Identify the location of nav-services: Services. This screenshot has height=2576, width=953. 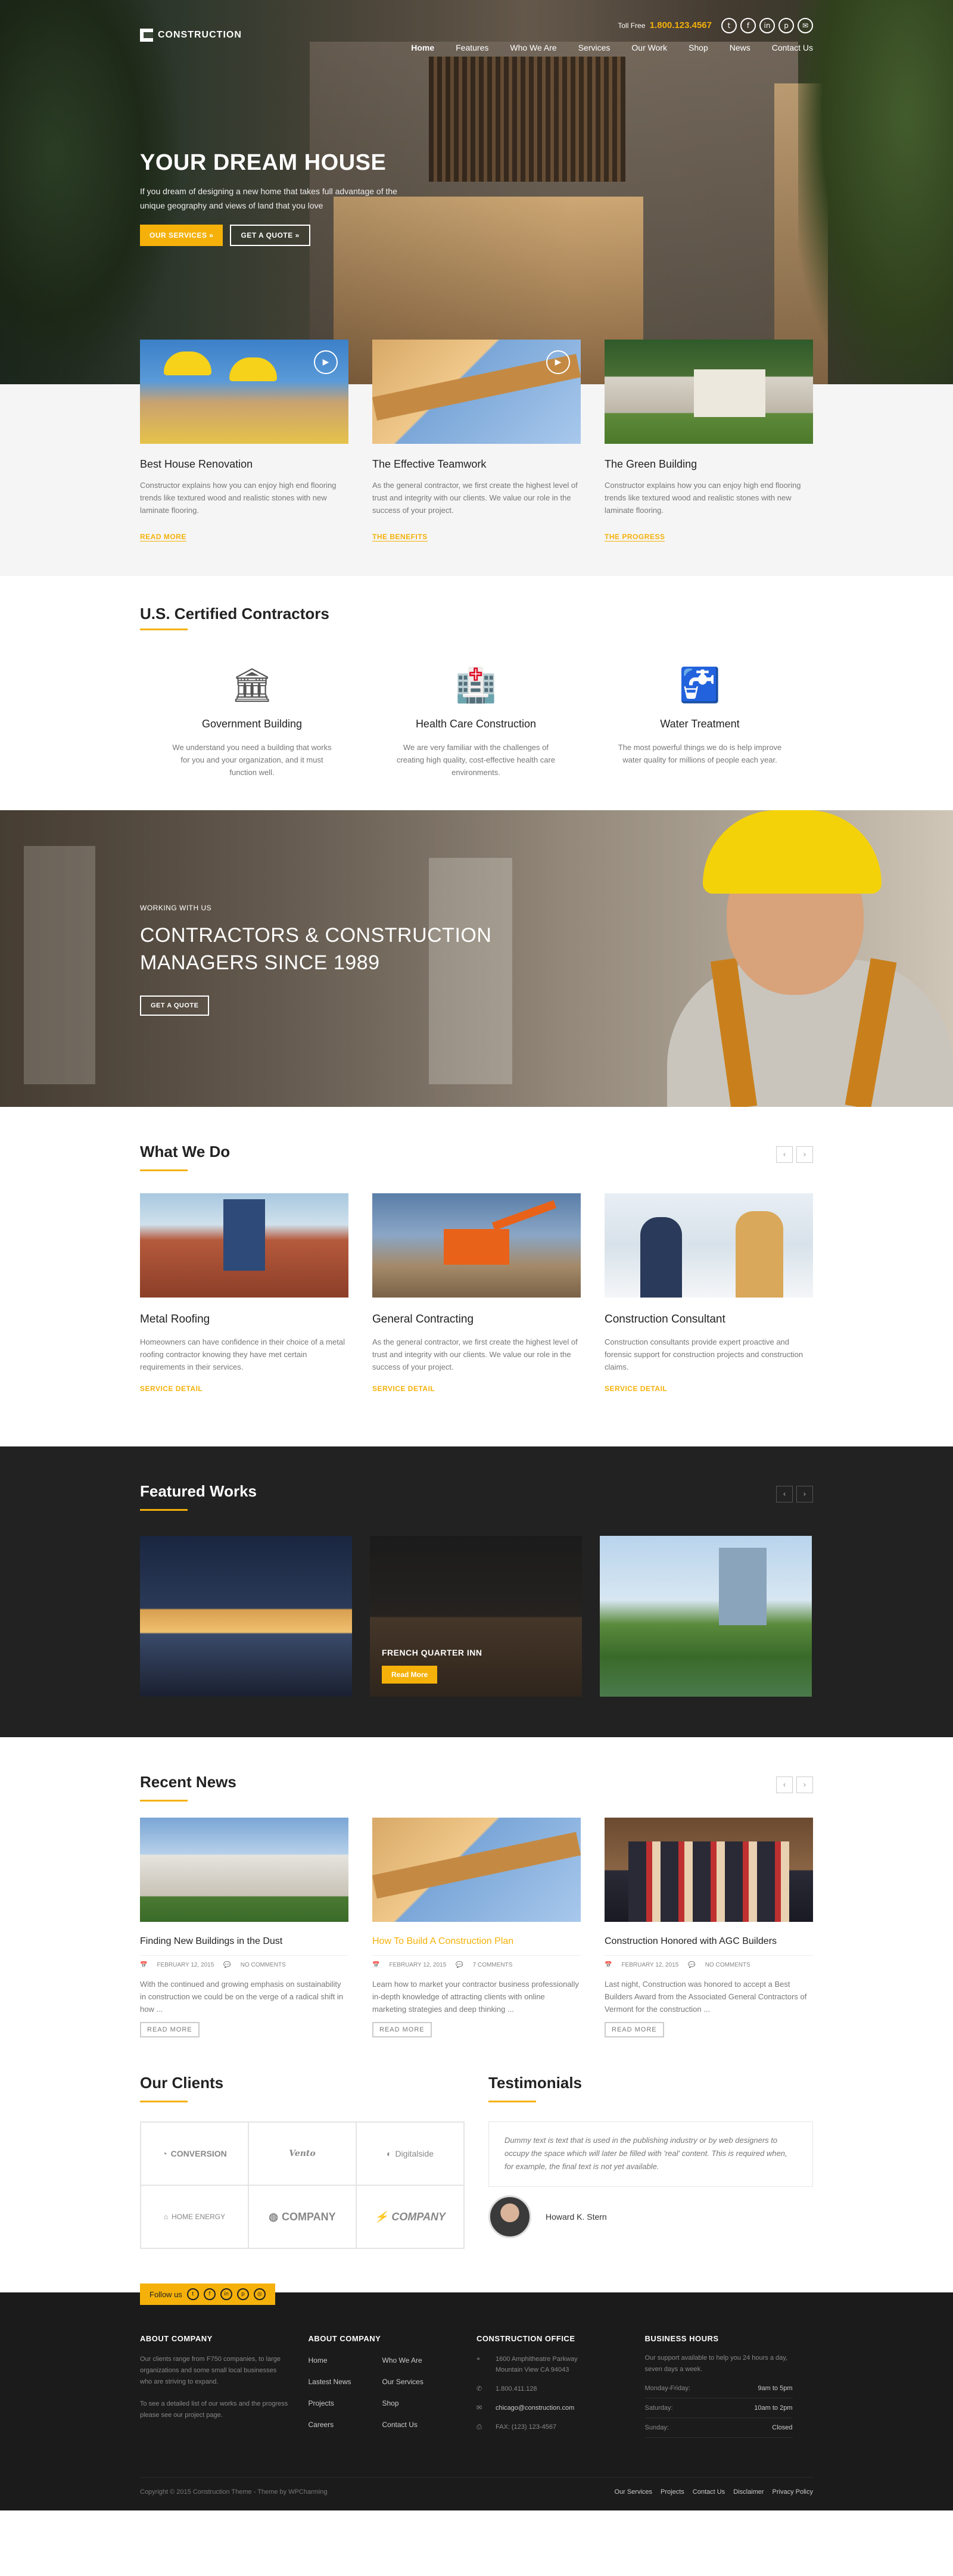
(594, 47).